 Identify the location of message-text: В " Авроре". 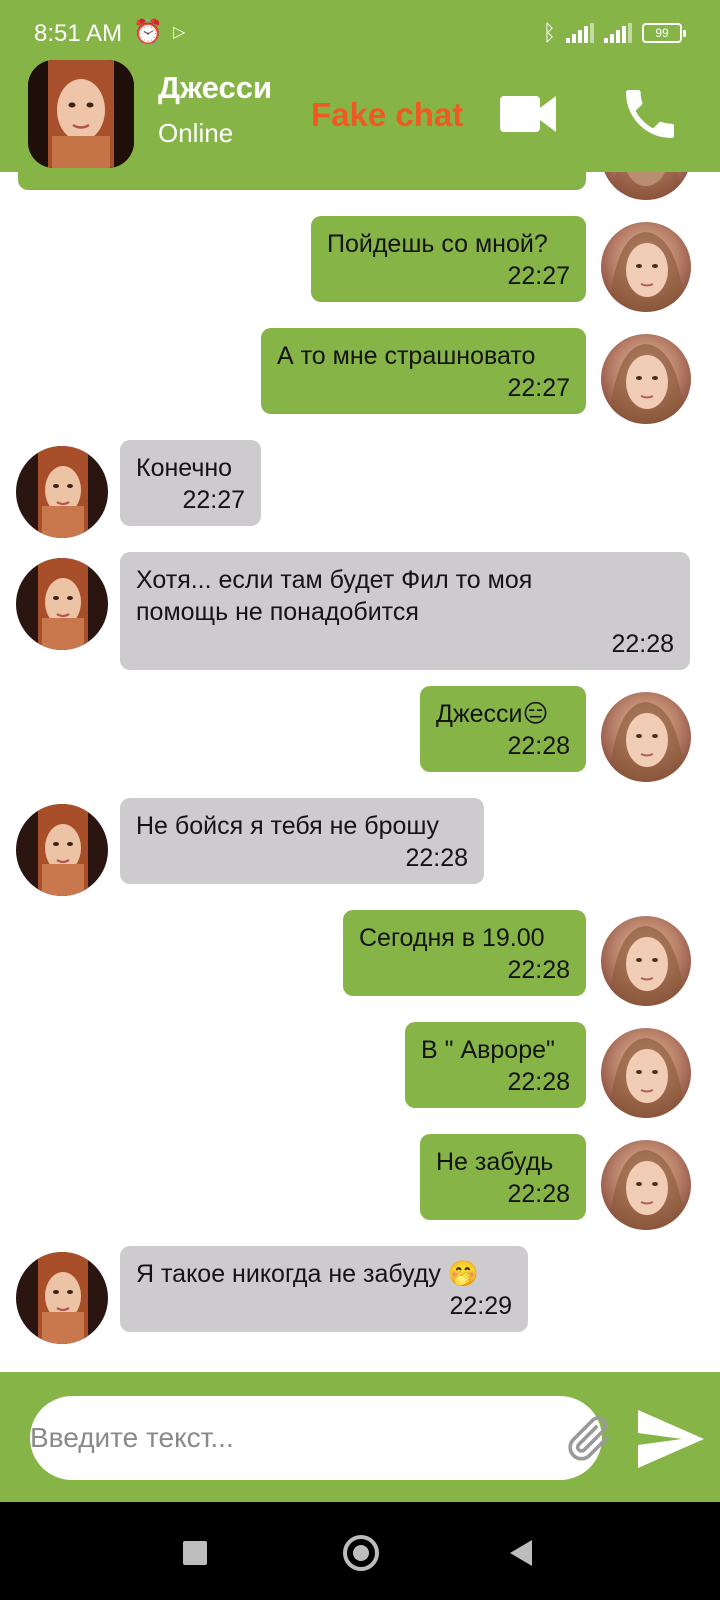
(488, 1050).